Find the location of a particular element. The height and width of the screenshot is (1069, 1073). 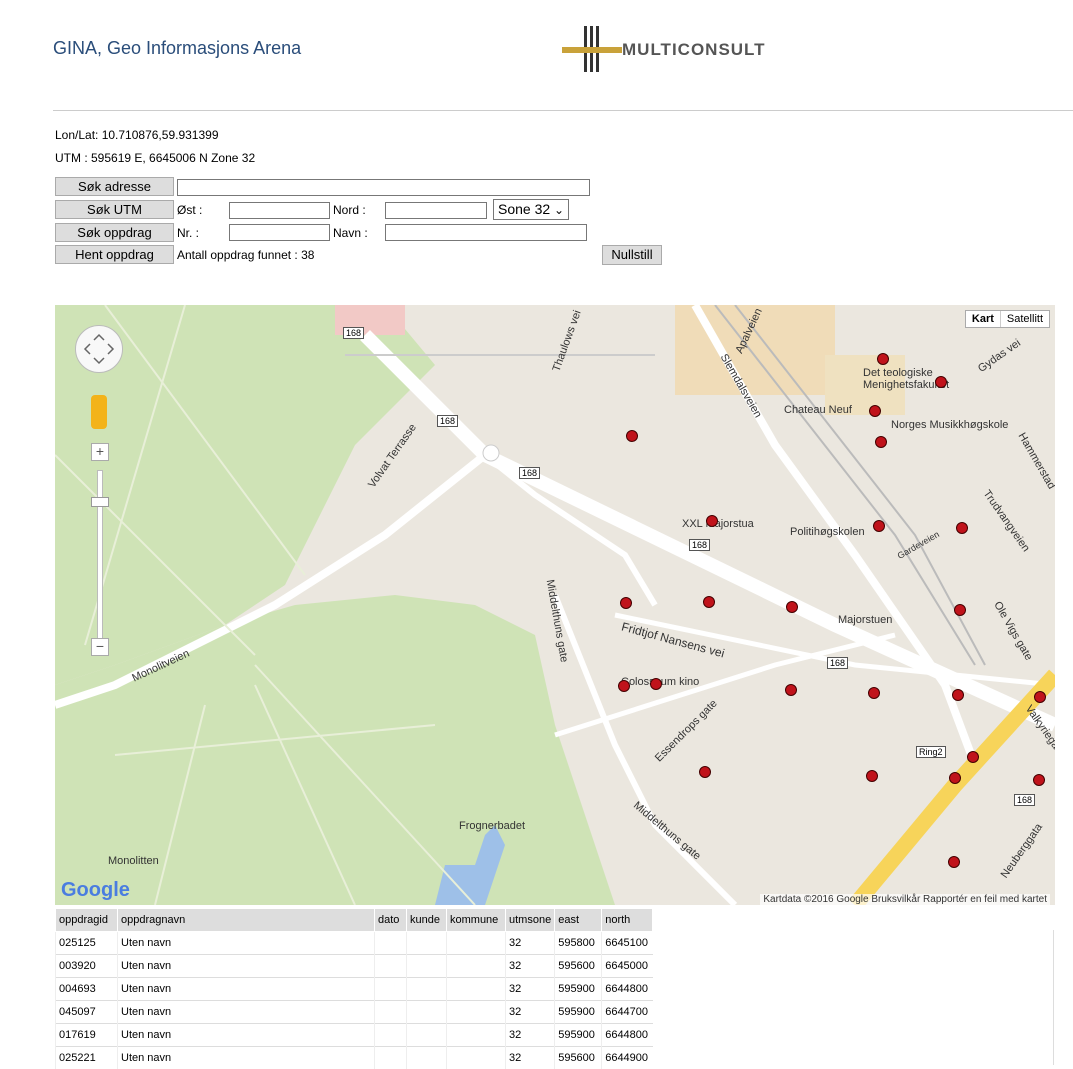

table-row: 004693 Uten navn 32 595900 6644800 is located at coordinates (354, 989).